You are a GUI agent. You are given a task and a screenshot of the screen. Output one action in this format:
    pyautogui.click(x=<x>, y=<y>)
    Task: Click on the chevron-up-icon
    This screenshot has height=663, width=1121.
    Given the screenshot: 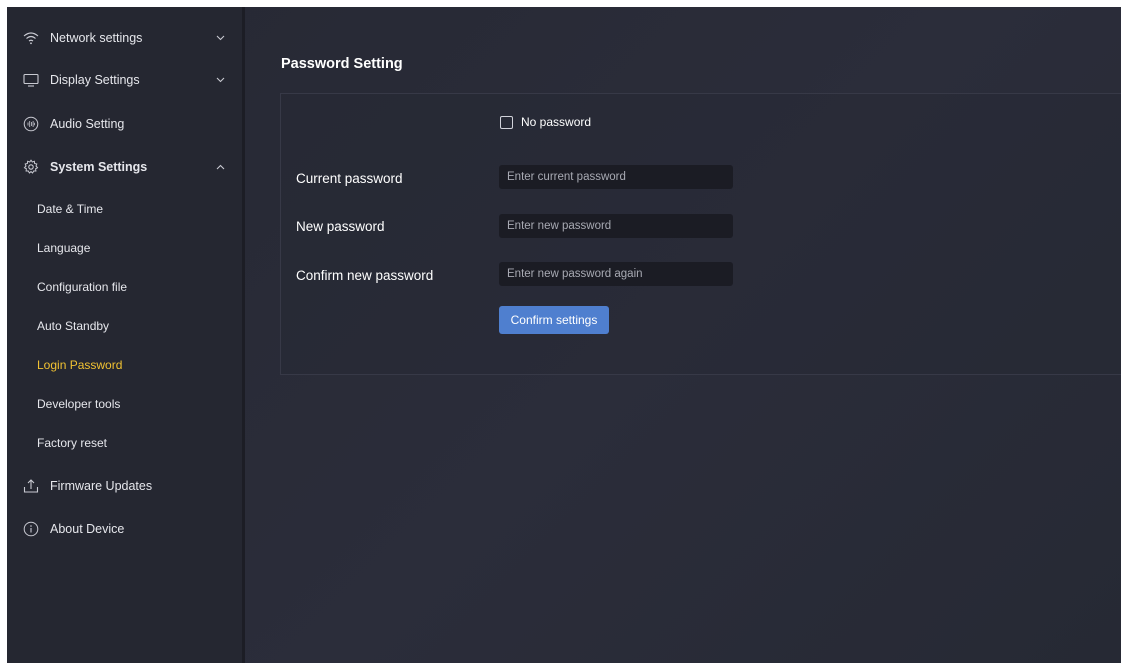 What is the action you would take?
    pyautogui.click(x=220, y=167)
    